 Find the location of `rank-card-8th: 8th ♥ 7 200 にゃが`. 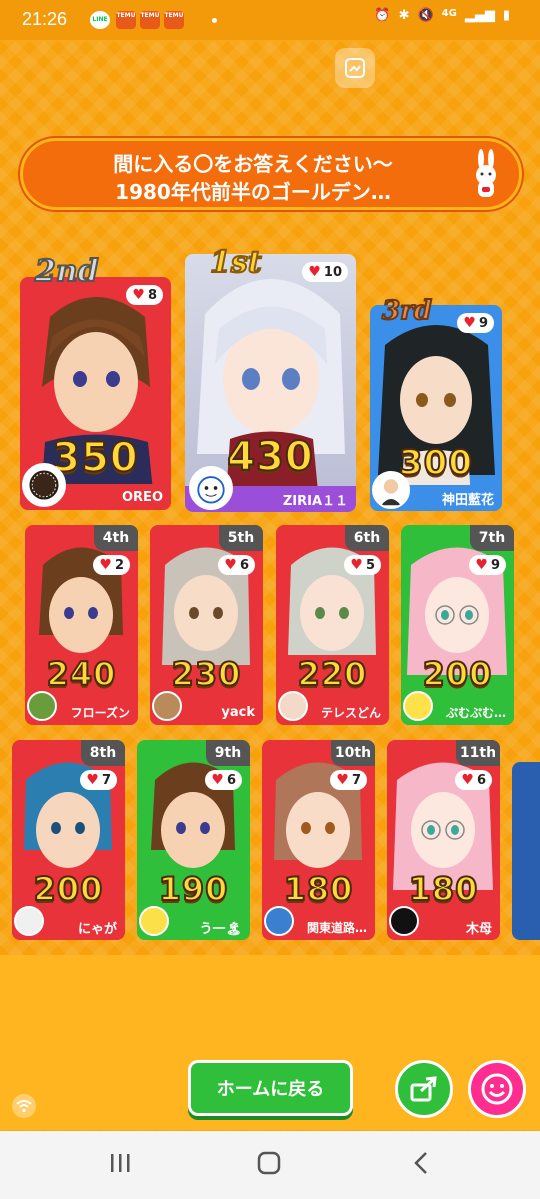

rank-card-8th: 8th ♥ 7 200 にゃが is located at coordinates (68, 840).